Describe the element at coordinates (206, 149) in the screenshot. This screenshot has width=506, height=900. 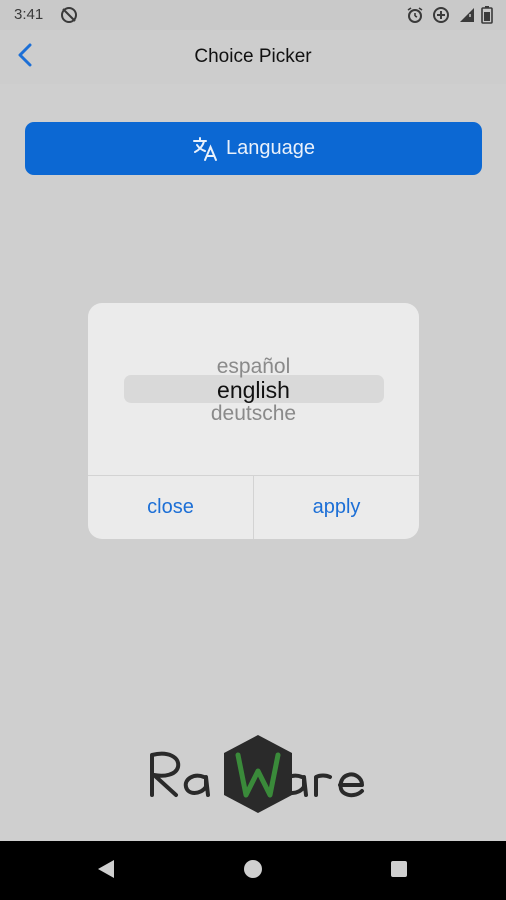
I see `translate-icon` at that location.